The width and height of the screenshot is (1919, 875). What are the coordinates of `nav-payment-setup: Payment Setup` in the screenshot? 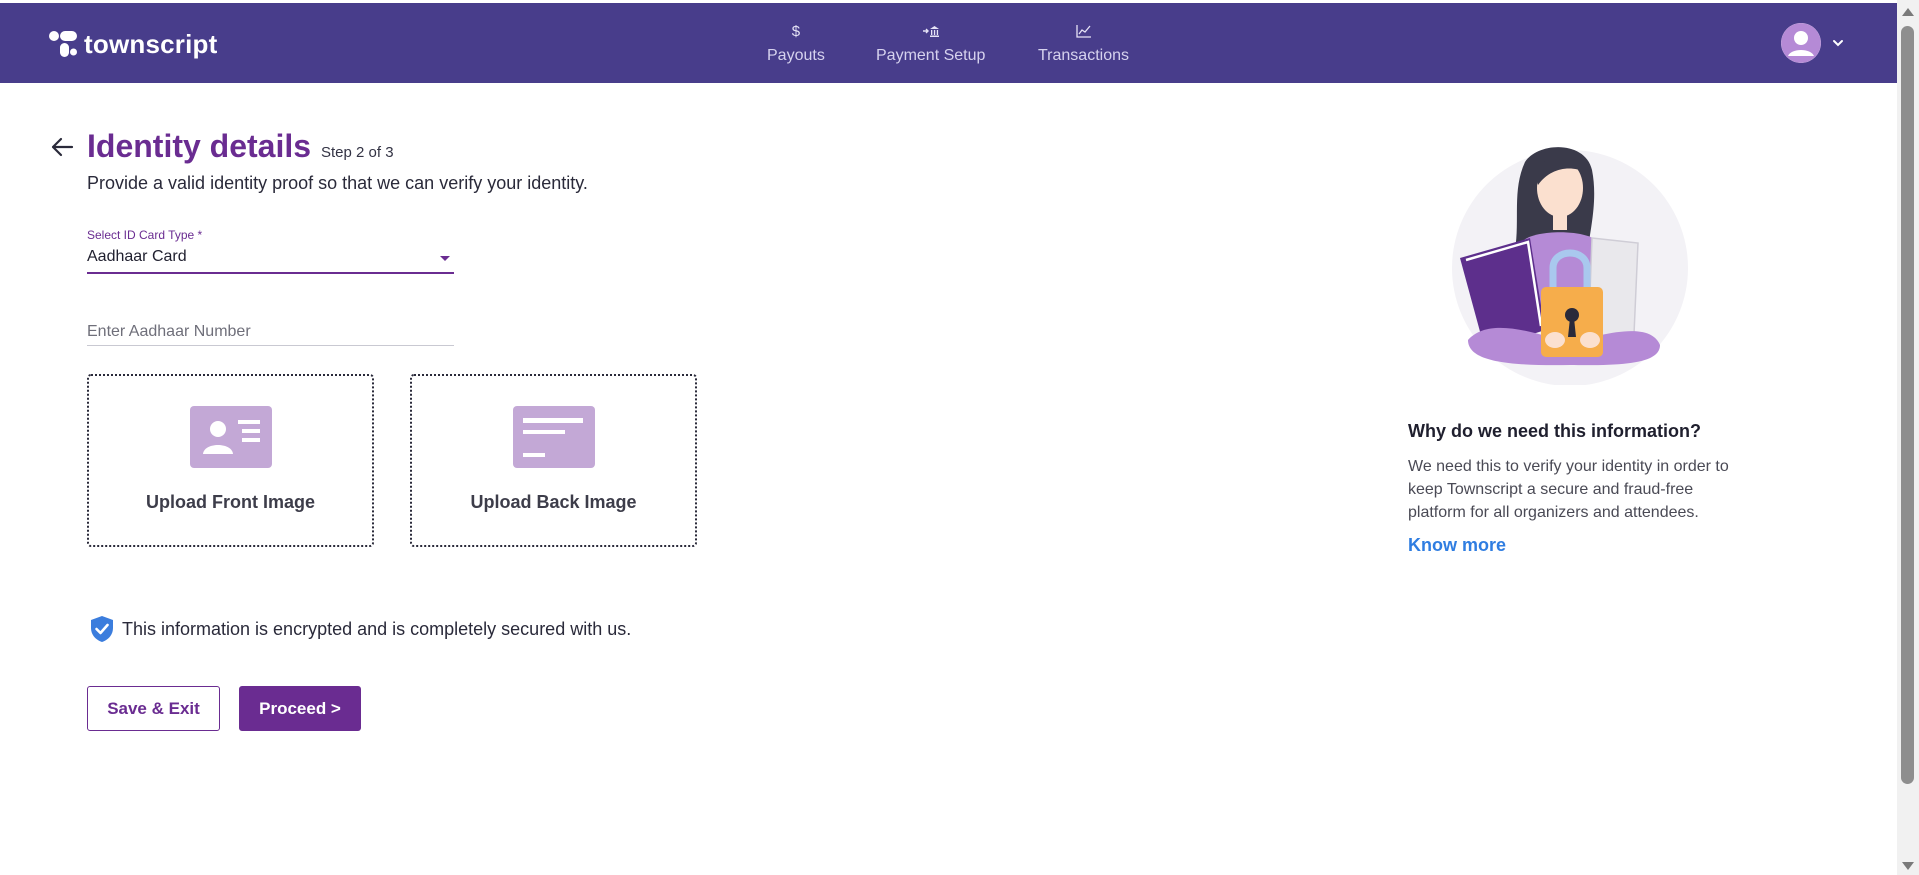 It's located at (930, 43).